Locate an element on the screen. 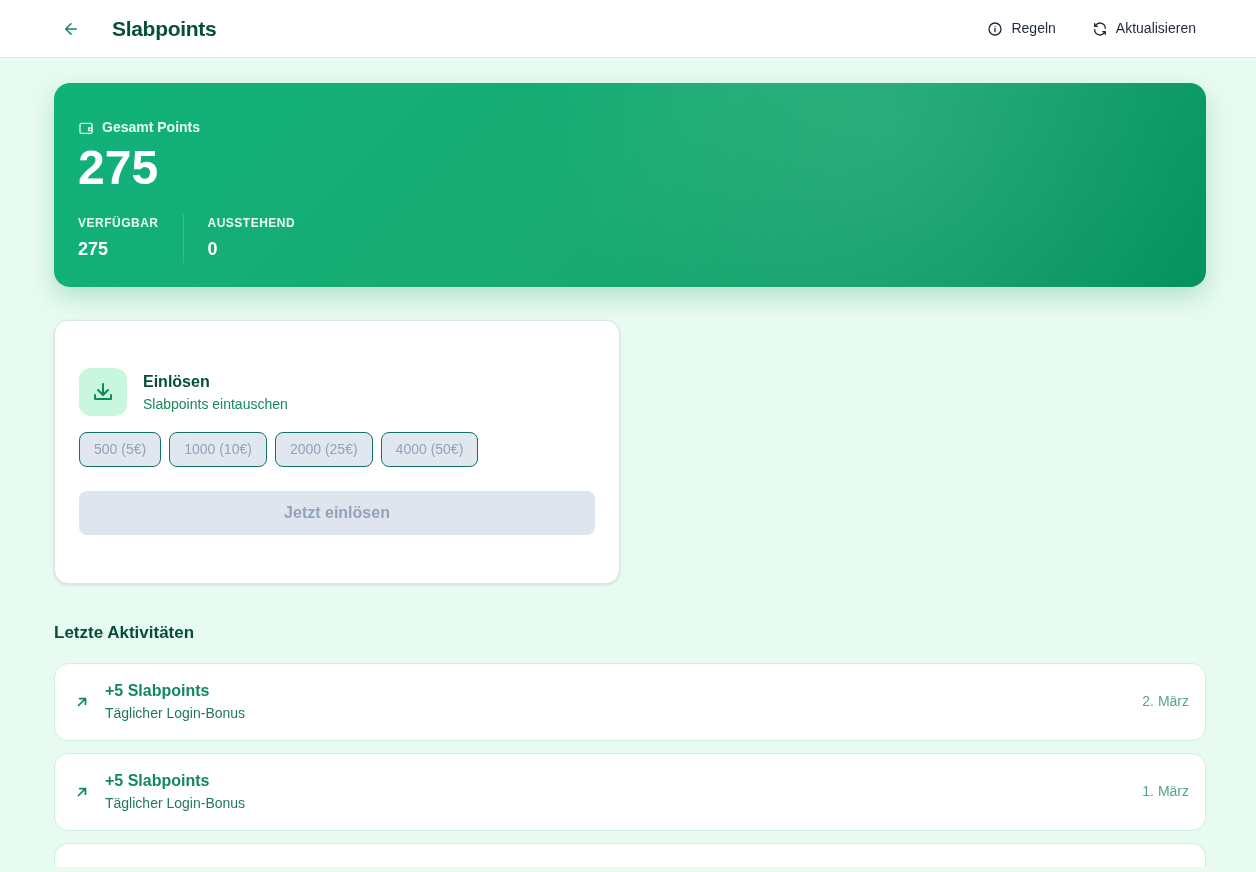 This screenshot has height=872, width=1256. stat-label: VERFÜGBAR is located at coordinates (118, 223).